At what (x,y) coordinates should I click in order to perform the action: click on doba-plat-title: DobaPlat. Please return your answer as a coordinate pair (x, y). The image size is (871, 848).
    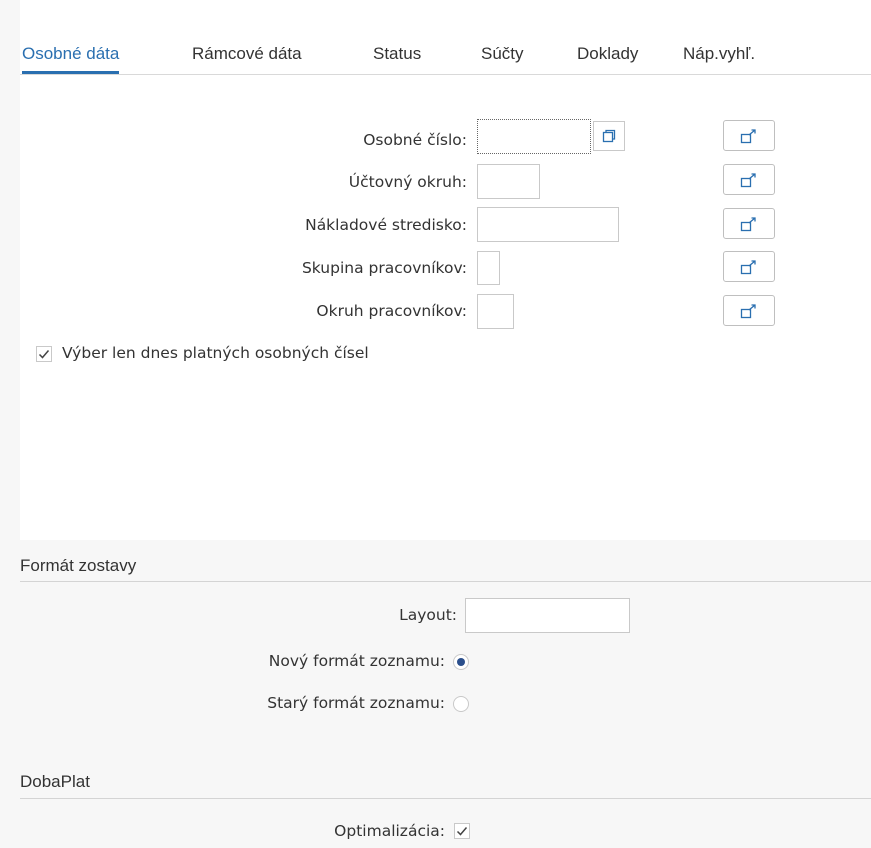
    Looking at the image, I should click on (55, 781).